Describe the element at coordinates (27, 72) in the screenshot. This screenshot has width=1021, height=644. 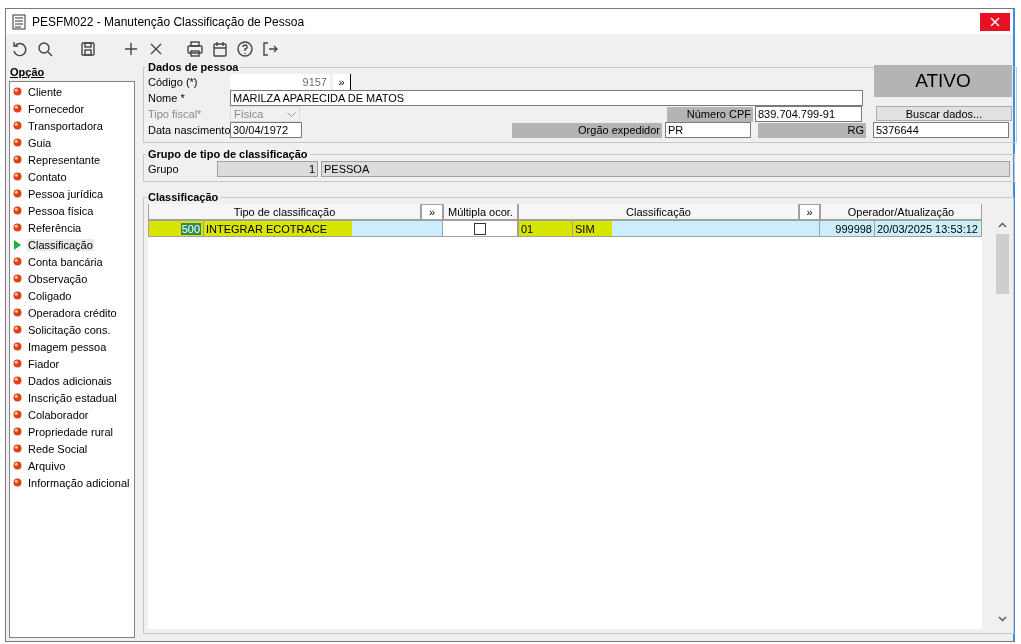
I see `panel-title: Opção` at that location.